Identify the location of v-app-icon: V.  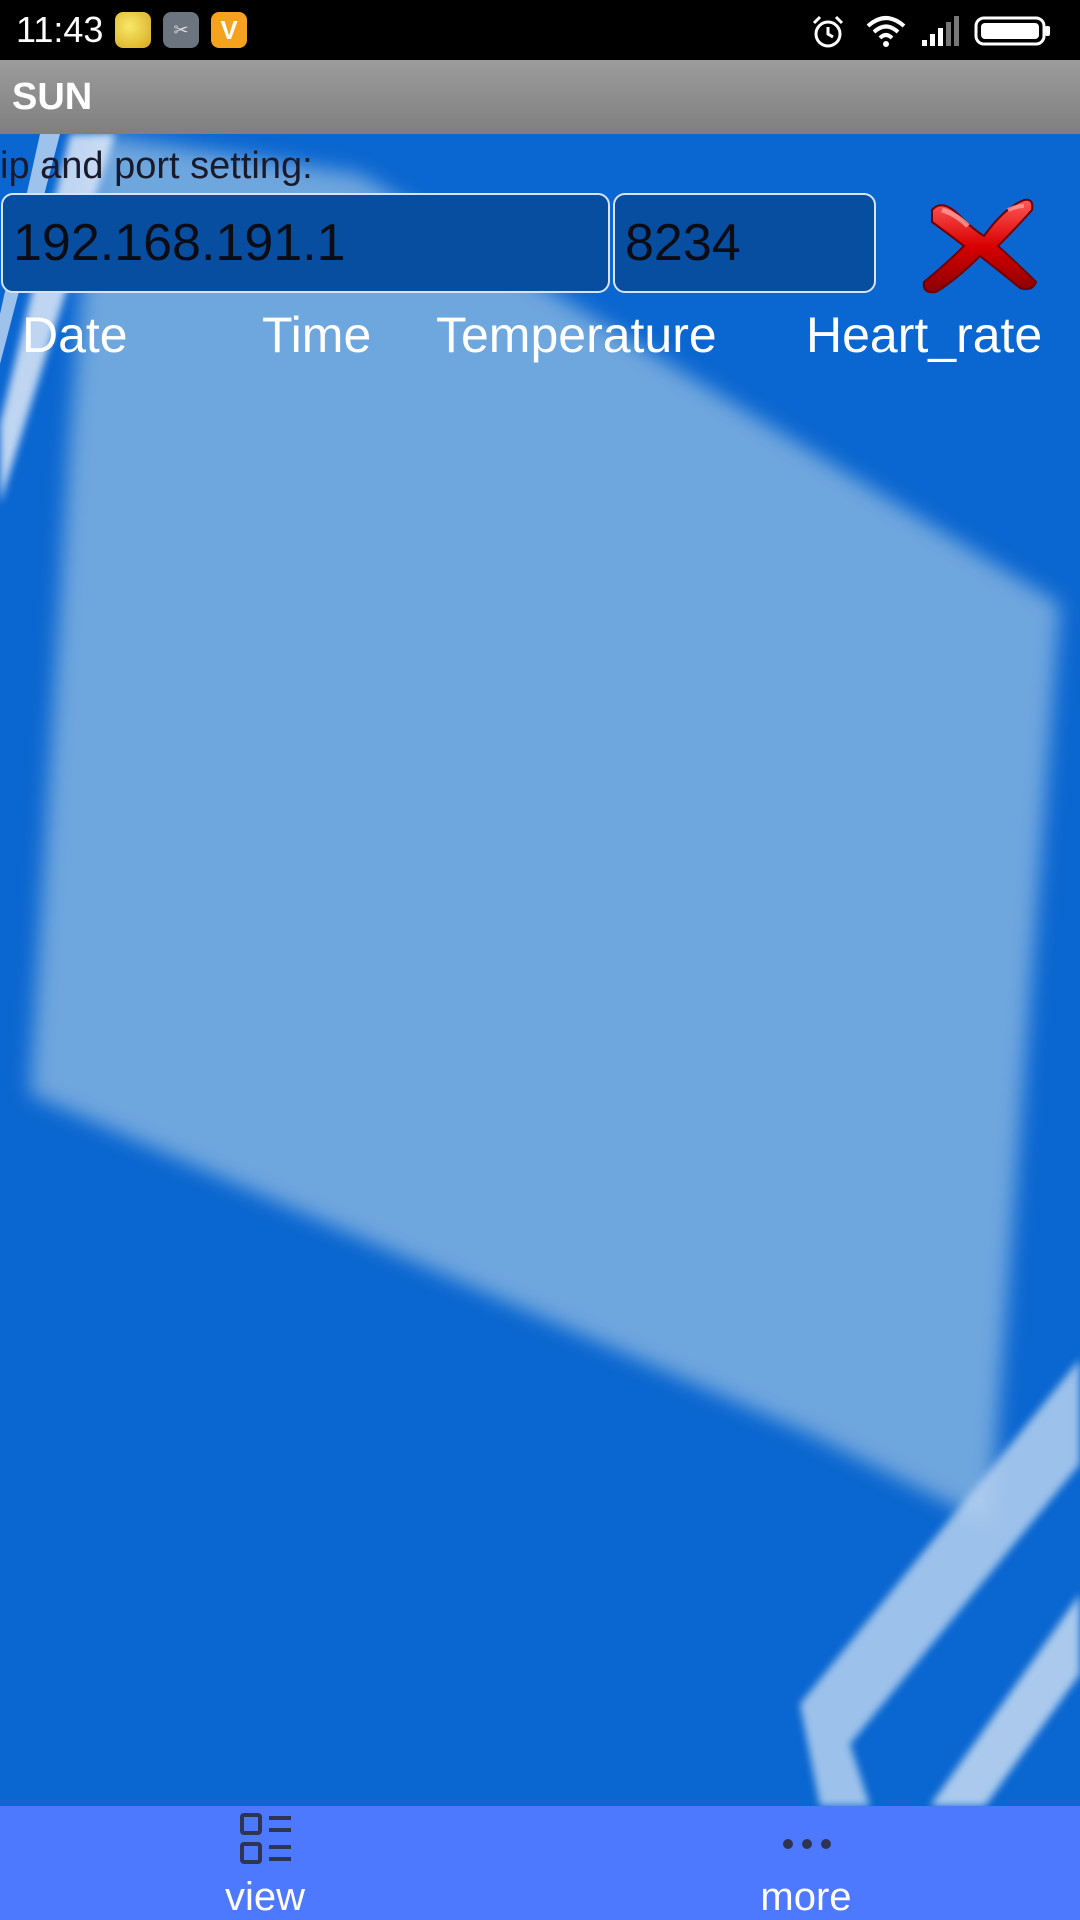
(229, 30).